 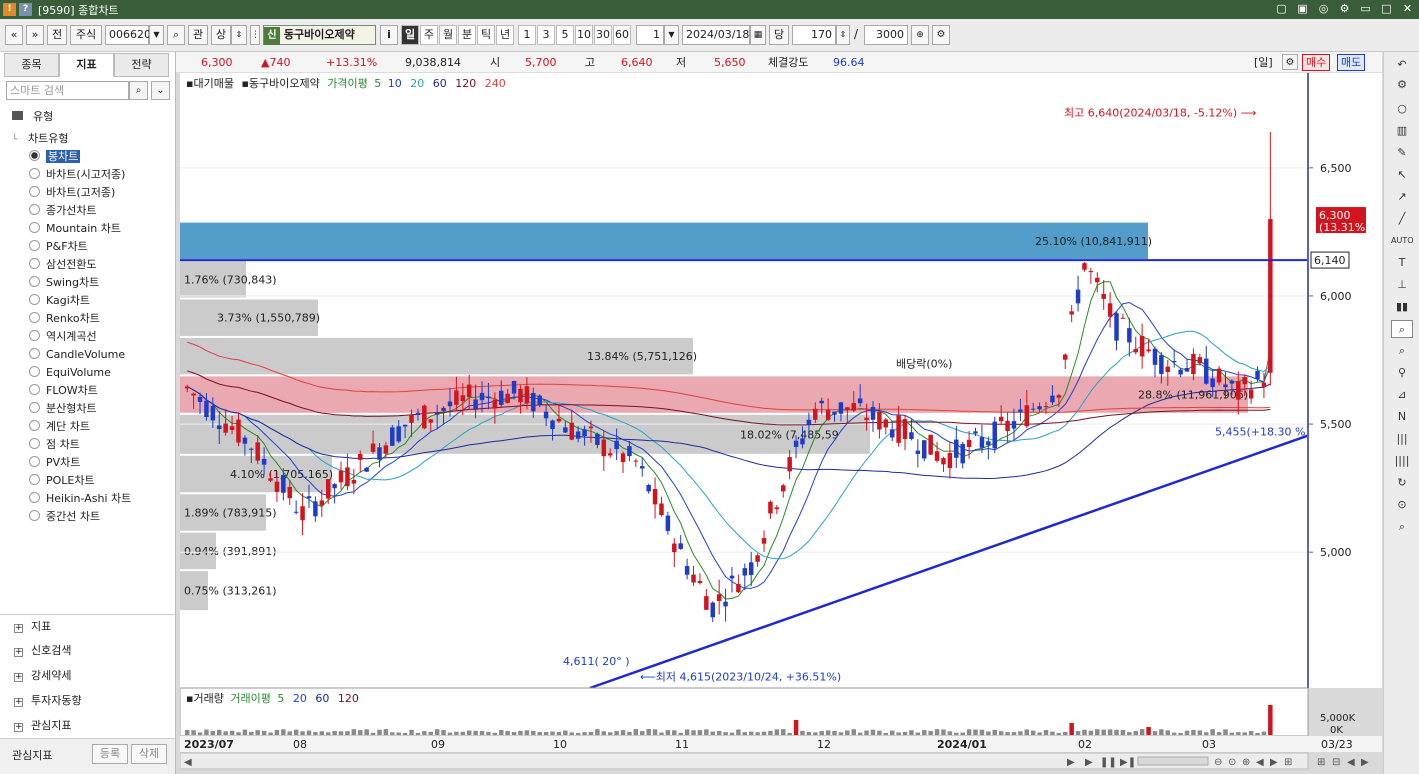 I want to click on nav-prev-button: «, so click(x=14, y=35).